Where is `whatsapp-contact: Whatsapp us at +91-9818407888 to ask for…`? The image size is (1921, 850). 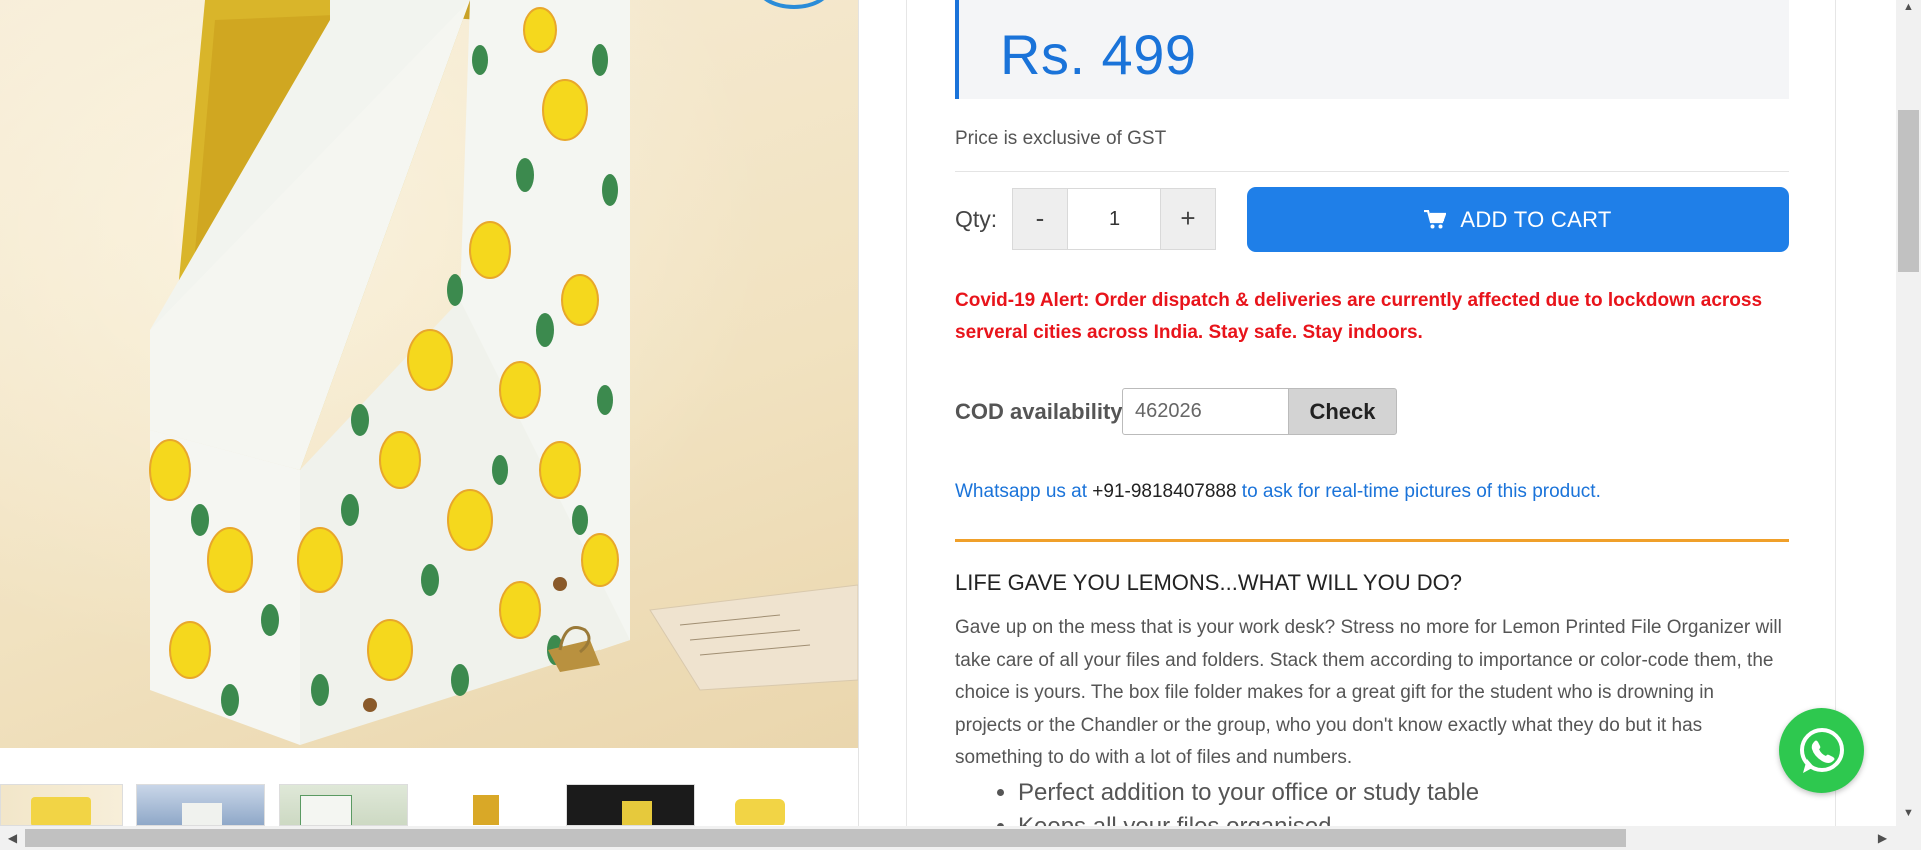
whatsapp-contact: Whatsapp us at +91-9818407888 to ask for… is located at coordinates (1278, 492).